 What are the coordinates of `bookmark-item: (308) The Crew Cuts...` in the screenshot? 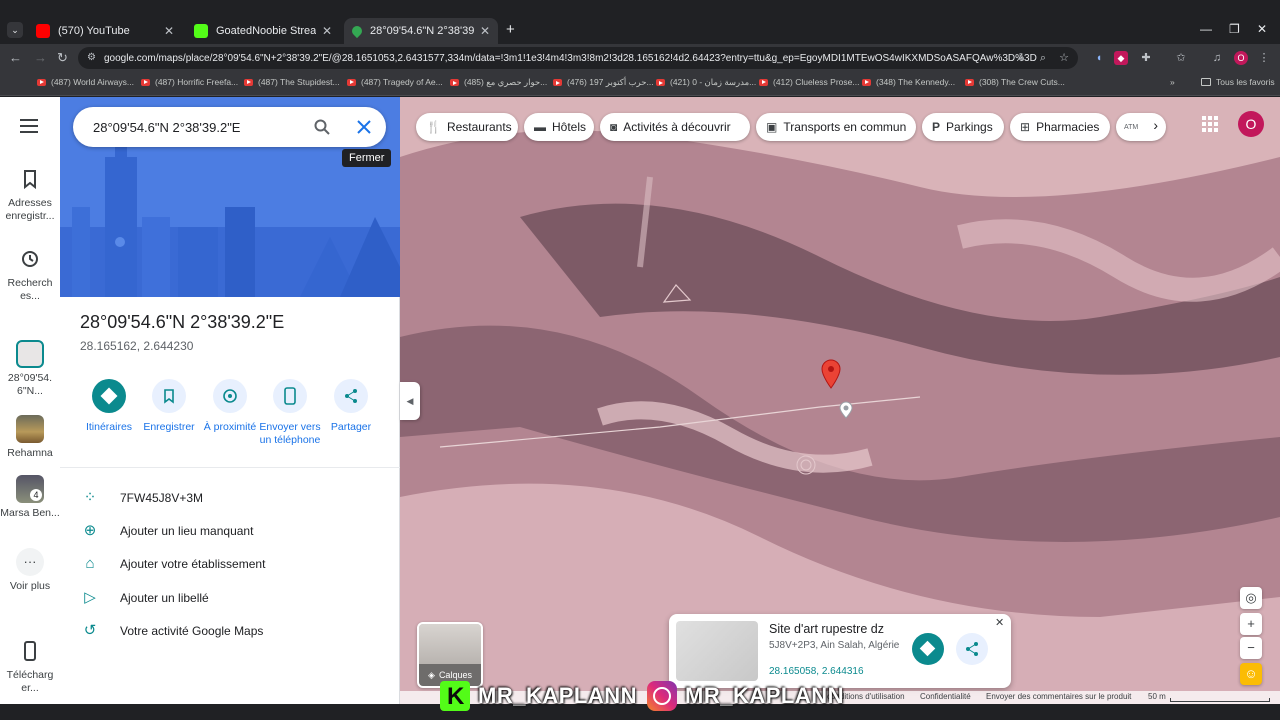 It's located at (1015, 82).